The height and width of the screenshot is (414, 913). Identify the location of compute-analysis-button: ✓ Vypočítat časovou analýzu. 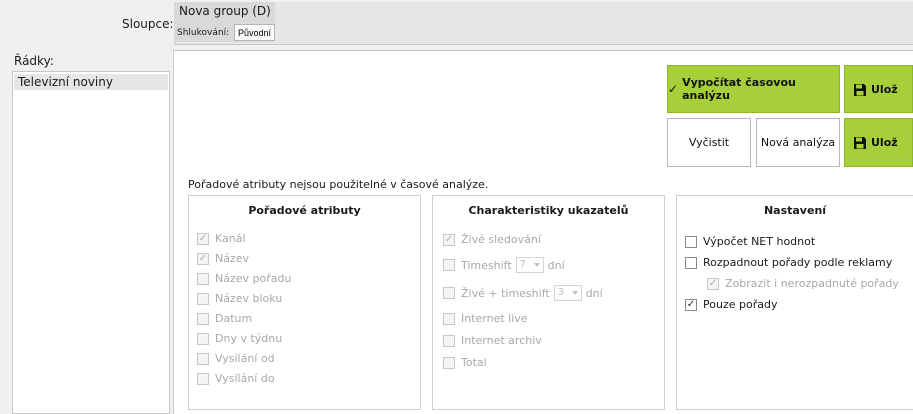
(753, 89).